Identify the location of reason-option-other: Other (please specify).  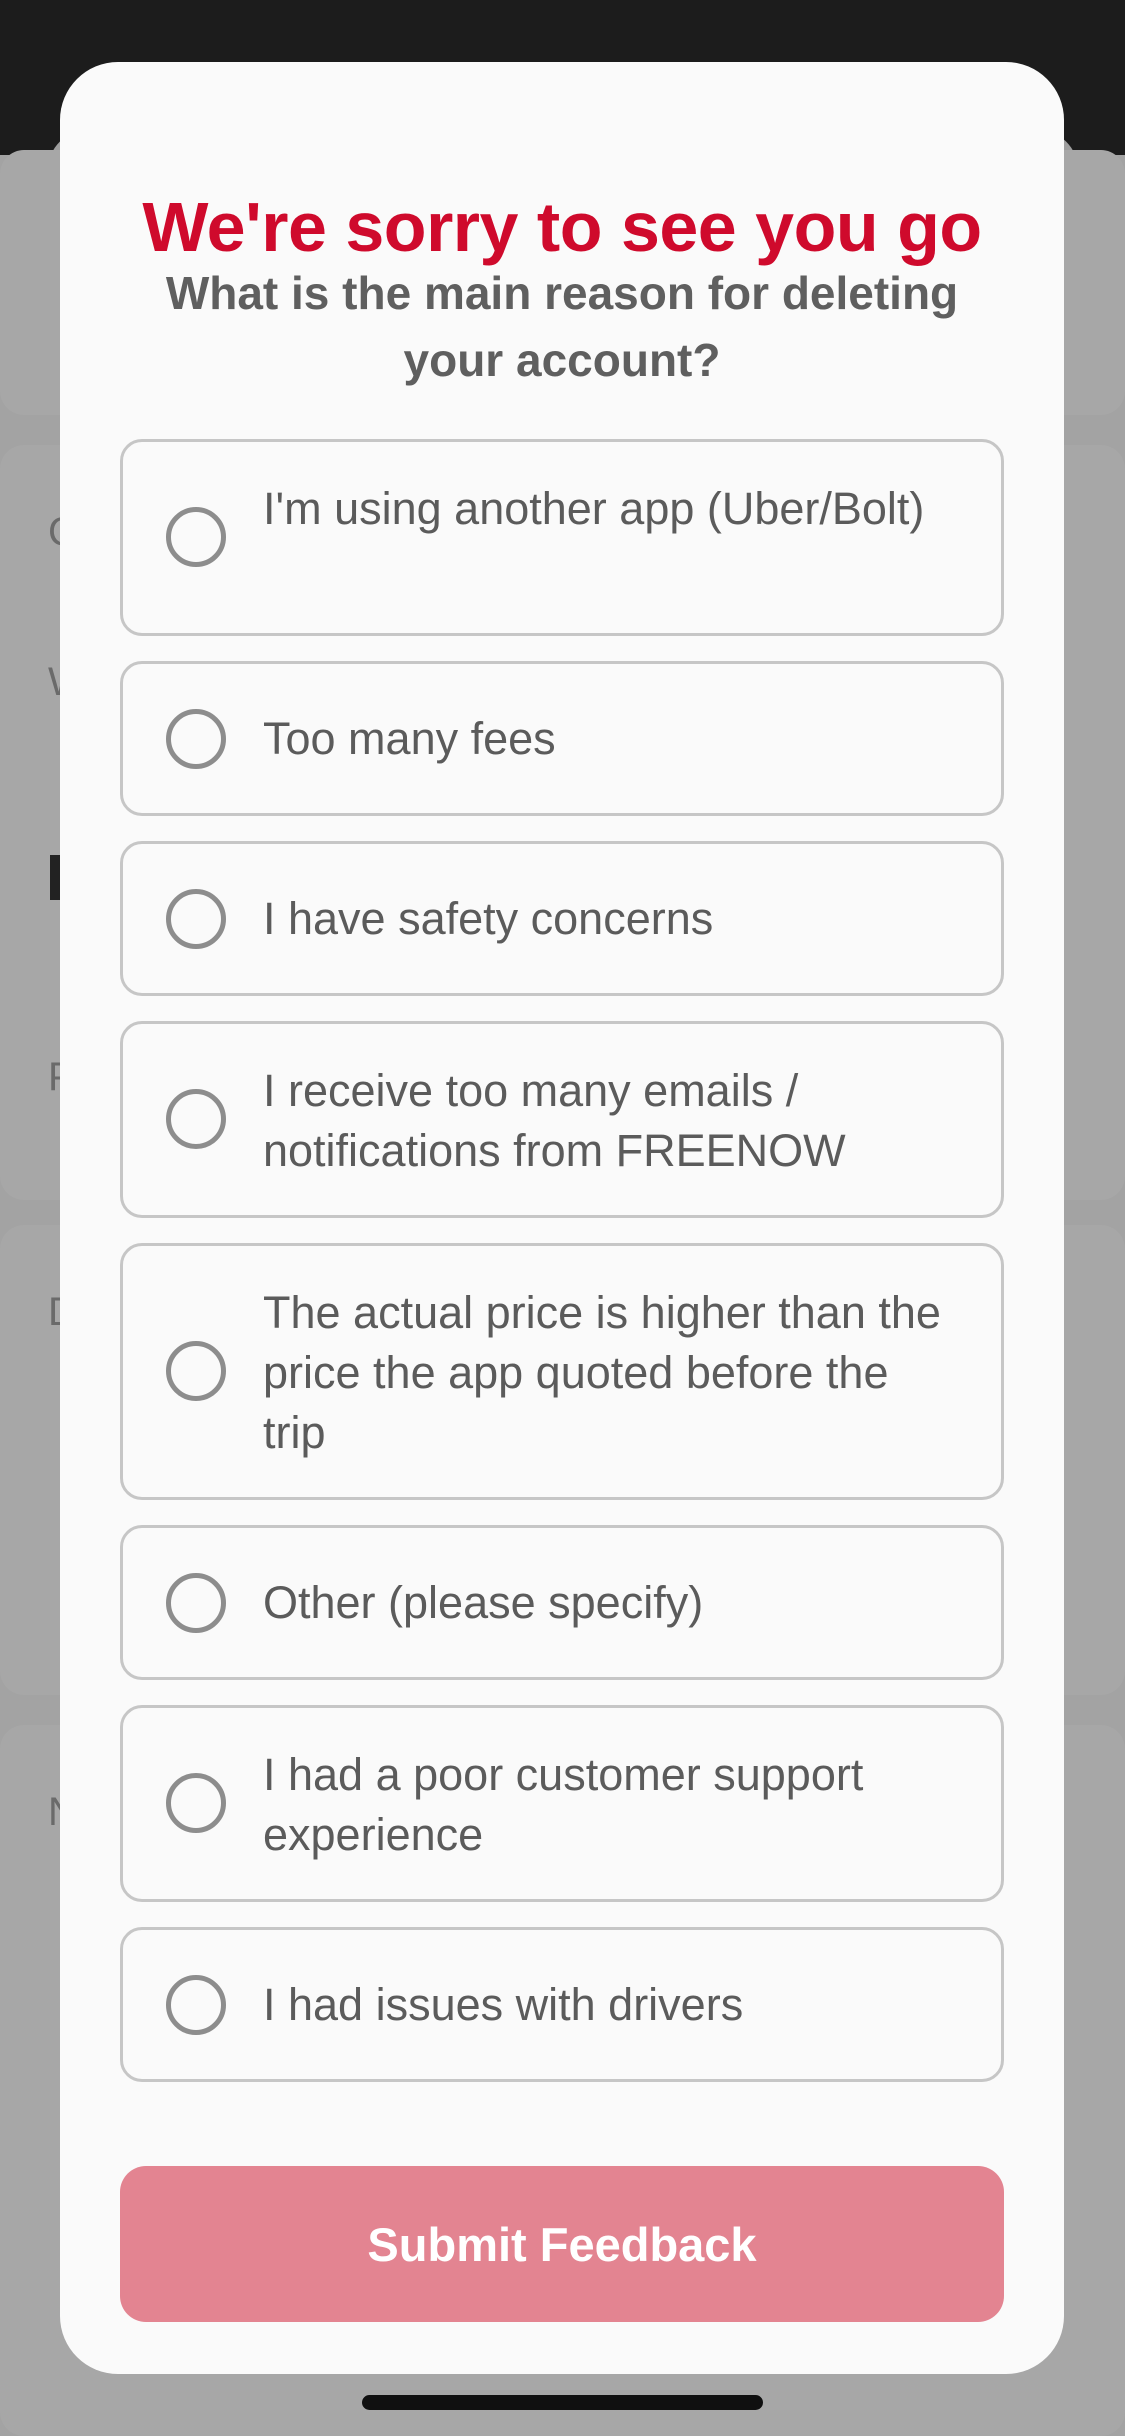
(562, 1602).